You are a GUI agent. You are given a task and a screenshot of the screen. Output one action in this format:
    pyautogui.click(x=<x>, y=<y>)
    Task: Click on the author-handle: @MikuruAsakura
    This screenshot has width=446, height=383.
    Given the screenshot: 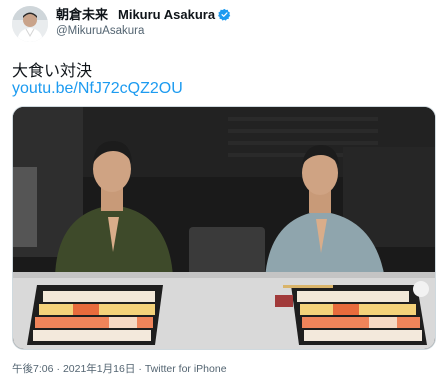 What is the action you would take?
    pyautogui.click(x=143, y=31)
    